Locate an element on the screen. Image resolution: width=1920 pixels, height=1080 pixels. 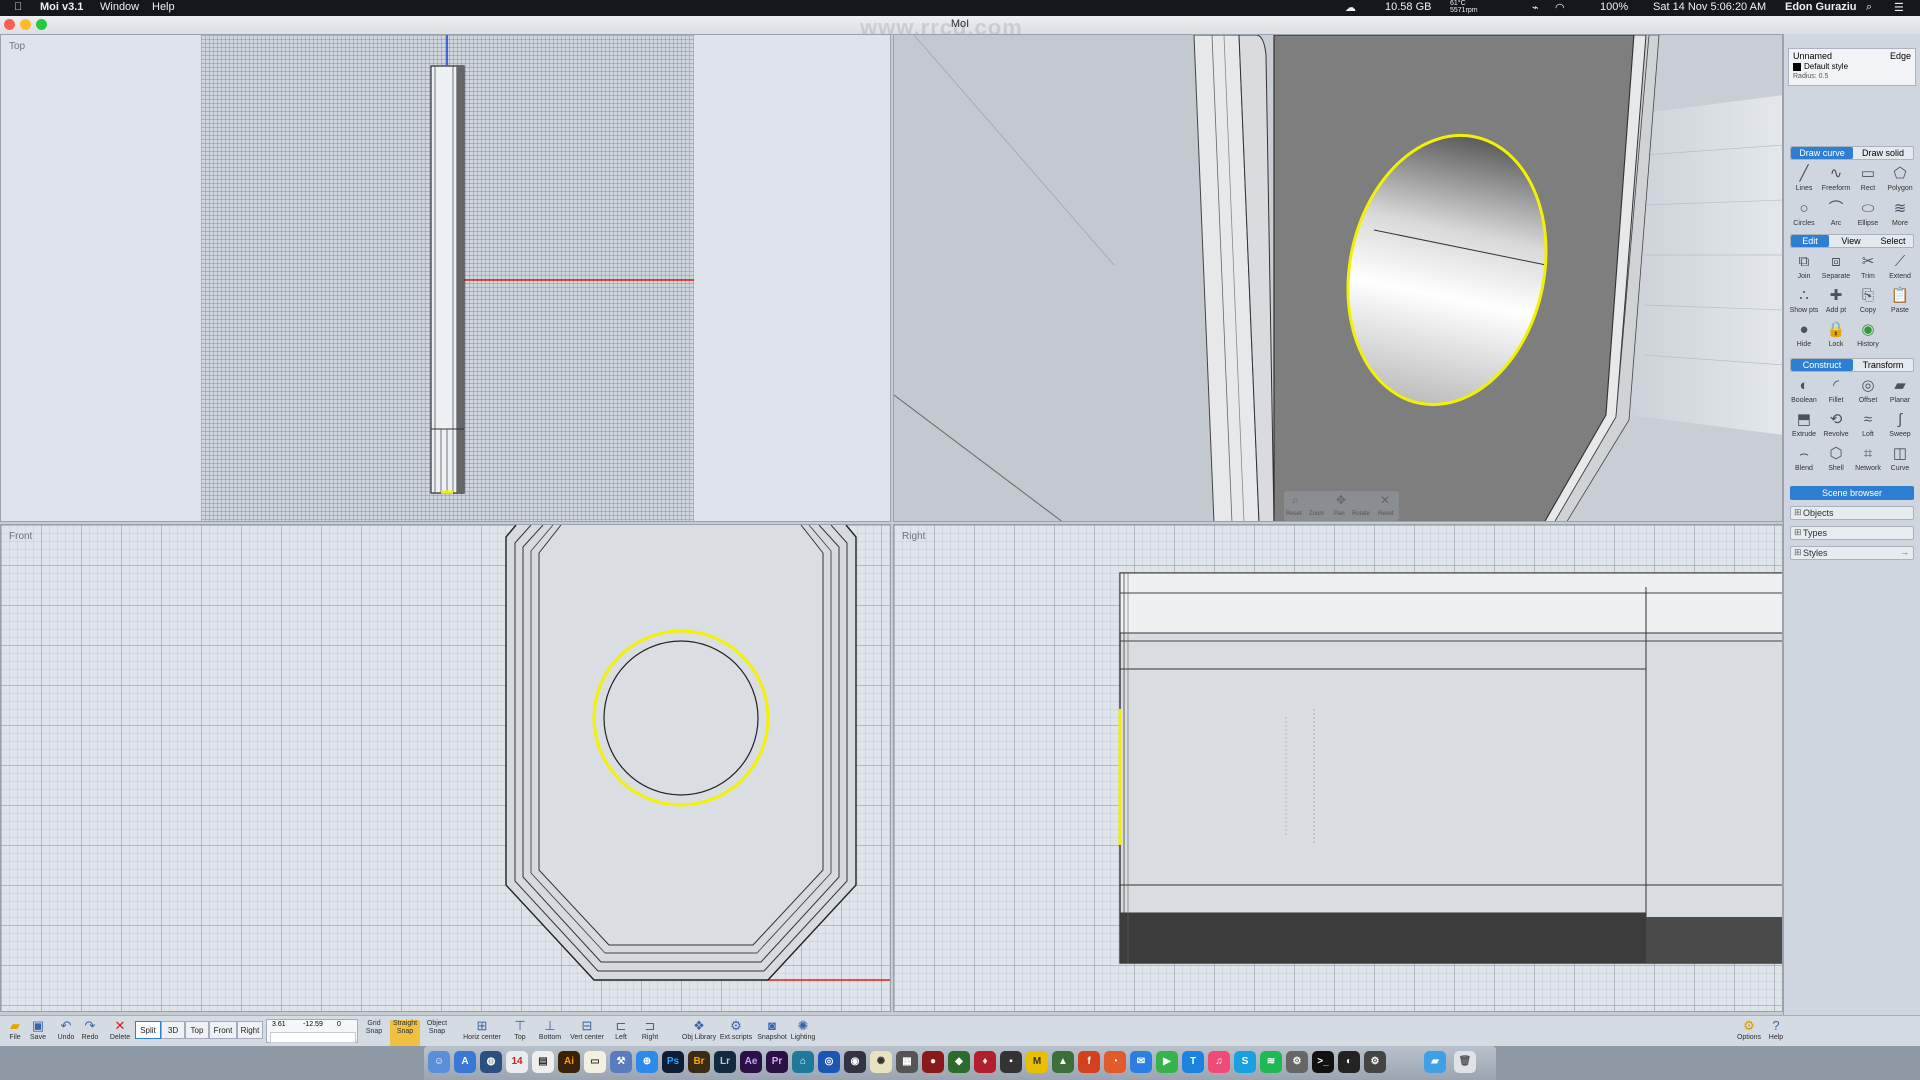
view-3d-button: 3D is located at coordinates (173, 1030).